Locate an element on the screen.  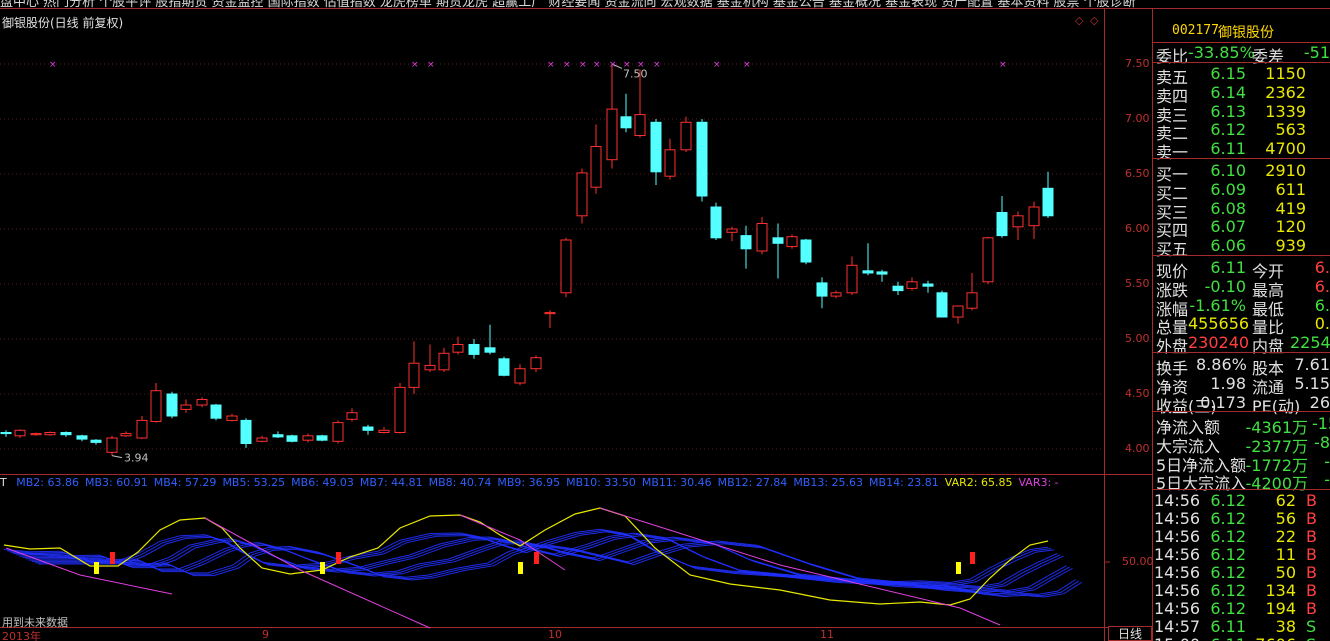
tick-row: 14:56 6.12 56 B is located at coordinates (1241, 518).